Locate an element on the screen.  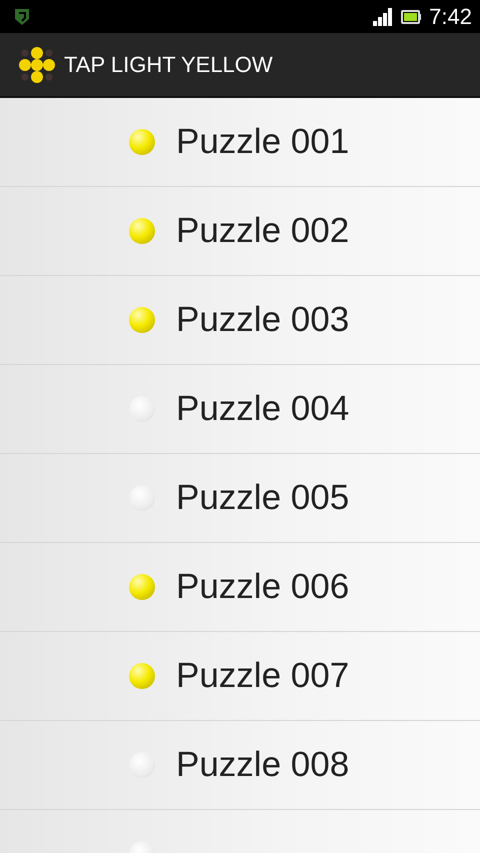
puzzle-item: Puzzle 007 is located at coordinates (240, 676).